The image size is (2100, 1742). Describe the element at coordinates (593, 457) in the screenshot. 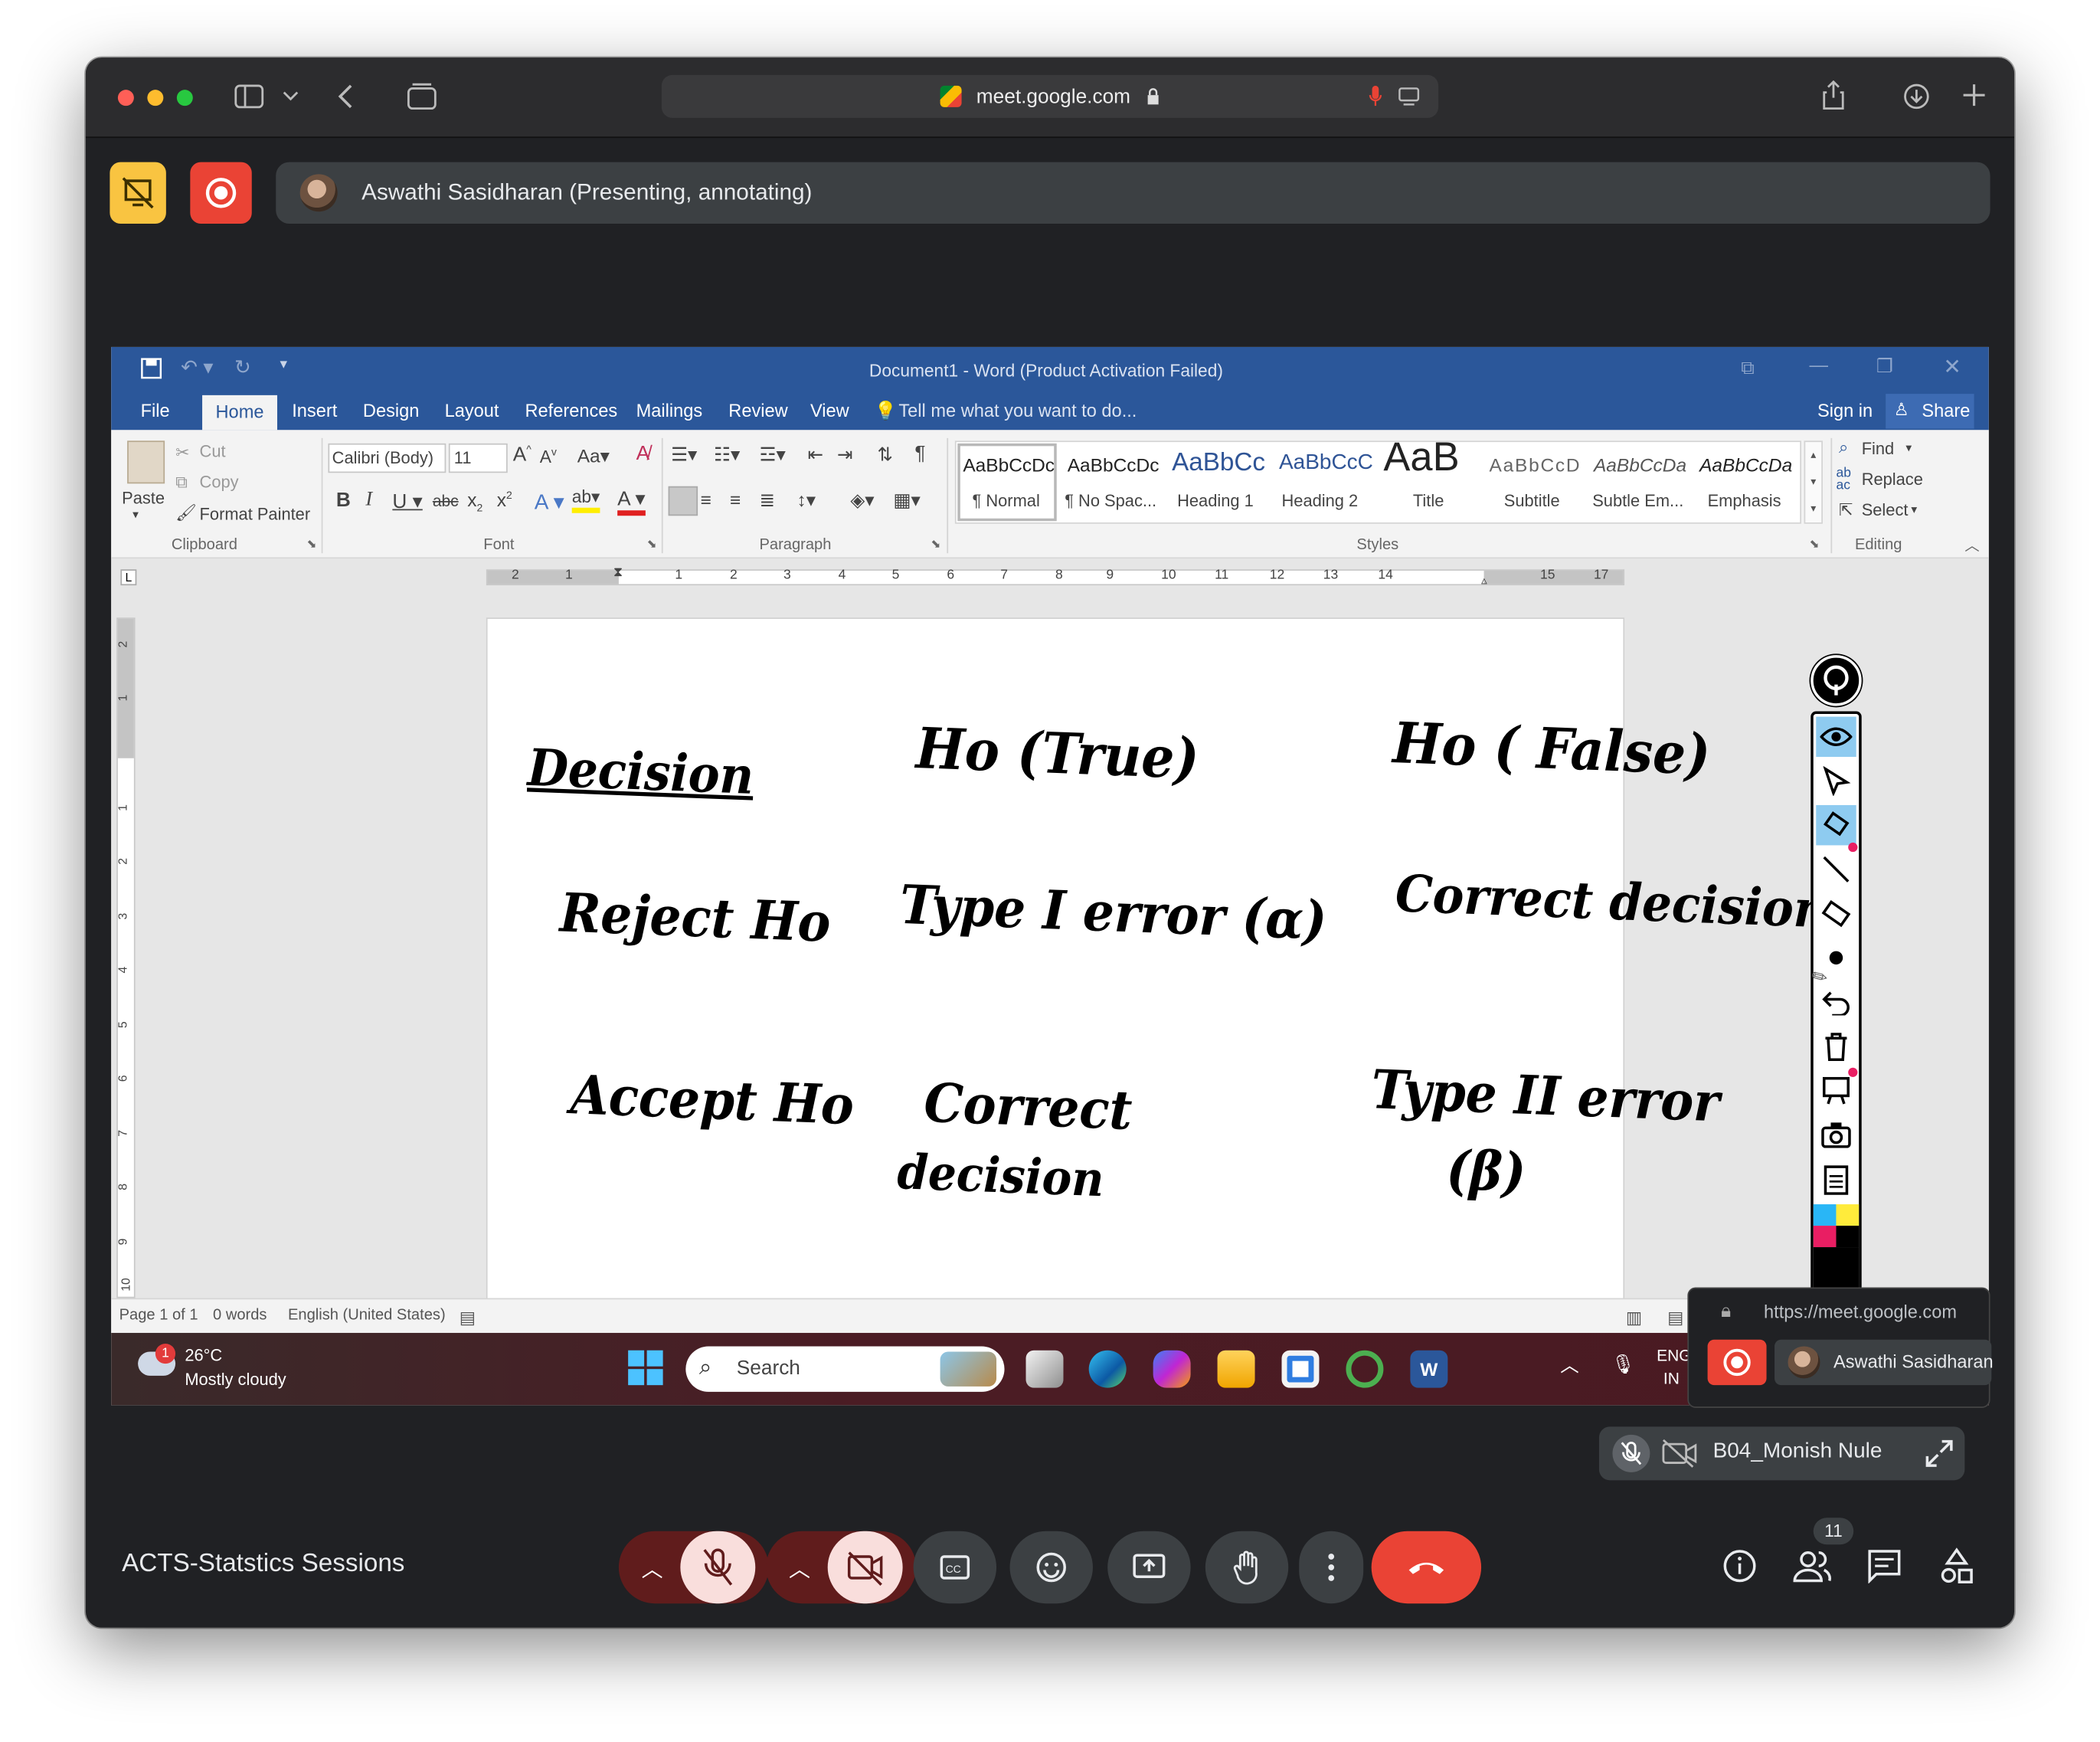

I see `change-case-icon: Aa▾` at that location.